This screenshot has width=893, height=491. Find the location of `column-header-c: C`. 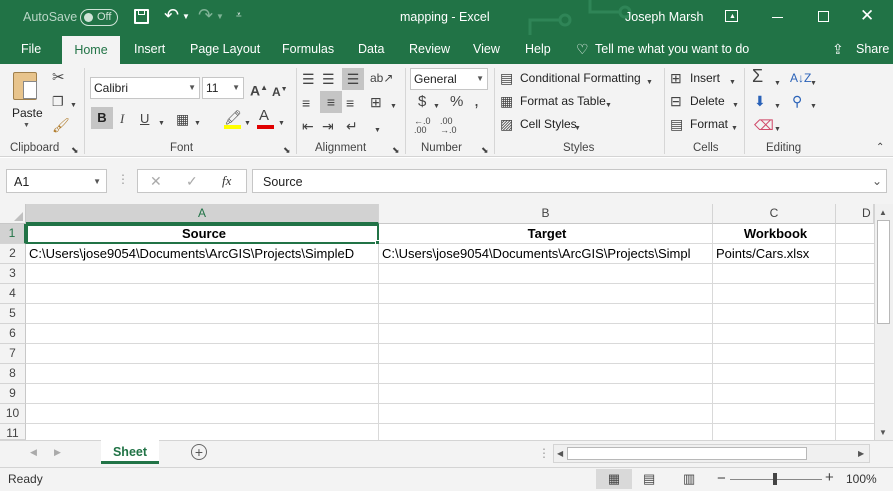

column-header-c: C is located at coordinates (774, 214).